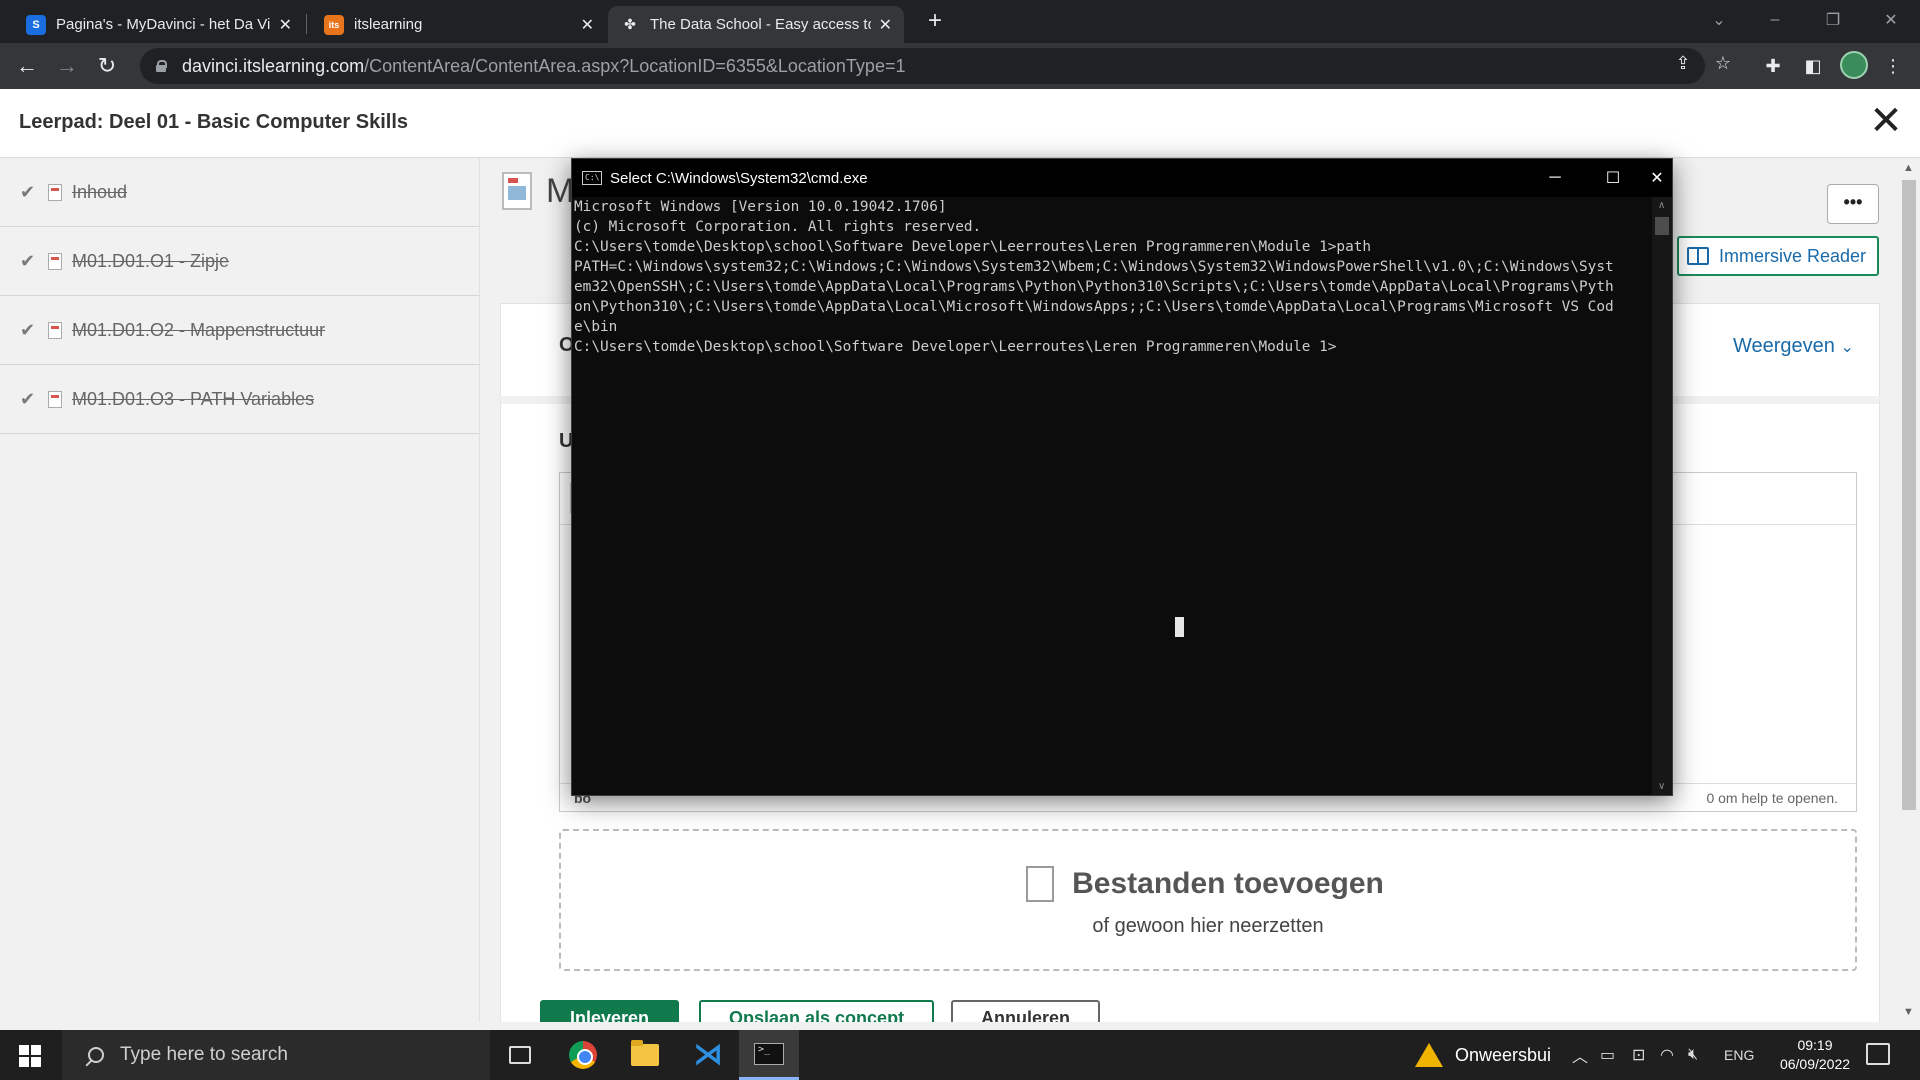 Image resolution: width=1920 pixels, height=1080 pixels. What do you see at coordinates (1909, 495) in the screenshot?
I see `scrollbar-thumb` at bounding box center [1909, 495].